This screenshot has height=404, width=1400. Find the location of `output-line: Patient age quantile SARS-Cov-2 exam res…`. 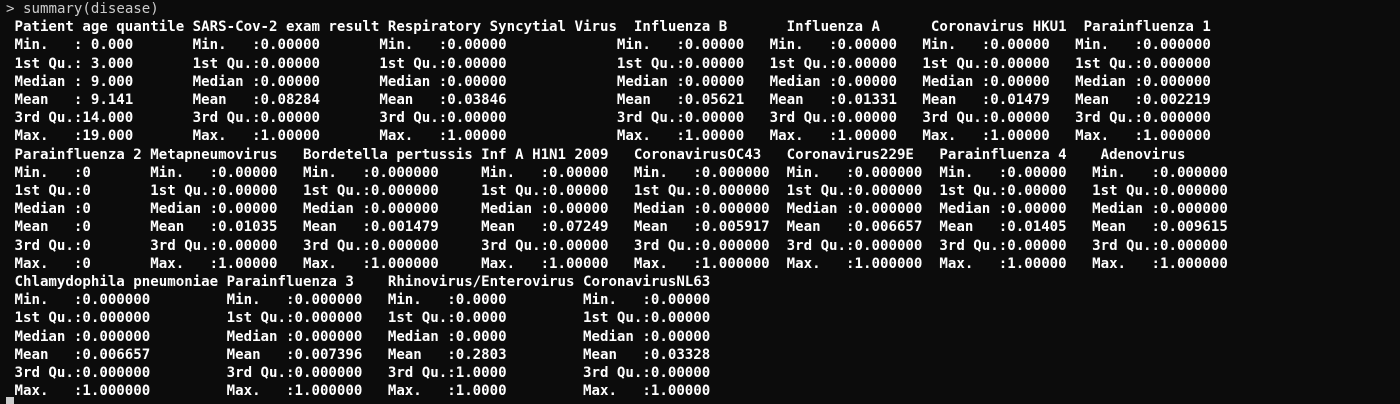

output-line: Patient age quantile SARS-Cov-2 exam res… is located at coordinates (608, 27).